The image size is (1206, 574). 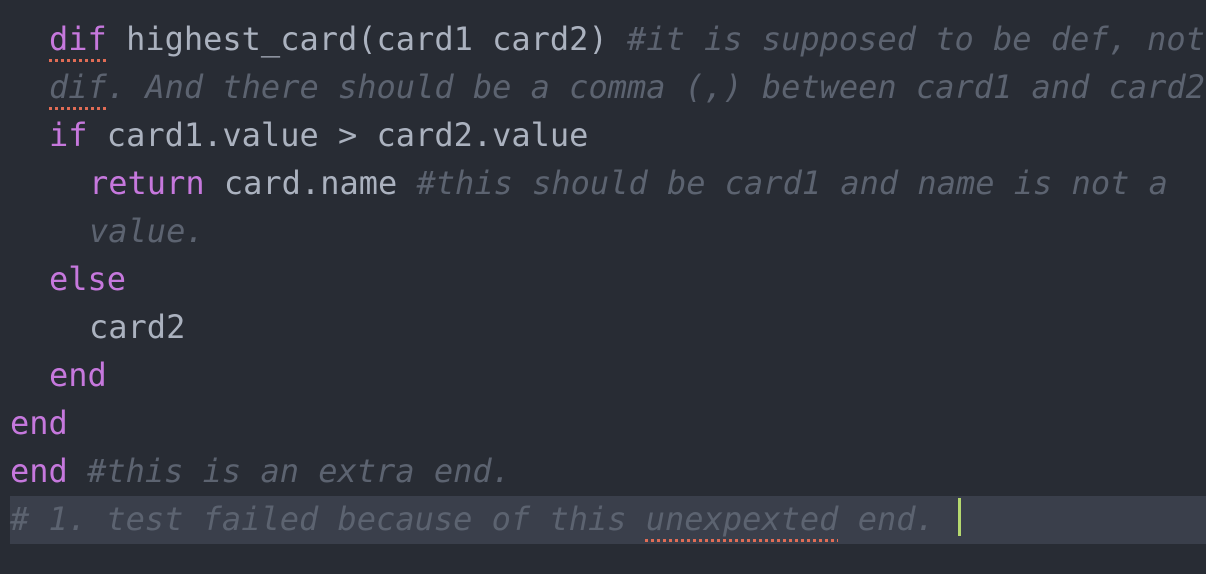 What do you see at coordinates (366, 39) in the screenshot?
I see `code-text: highest_card(card1 card2)` at bounding box center [366, 39].